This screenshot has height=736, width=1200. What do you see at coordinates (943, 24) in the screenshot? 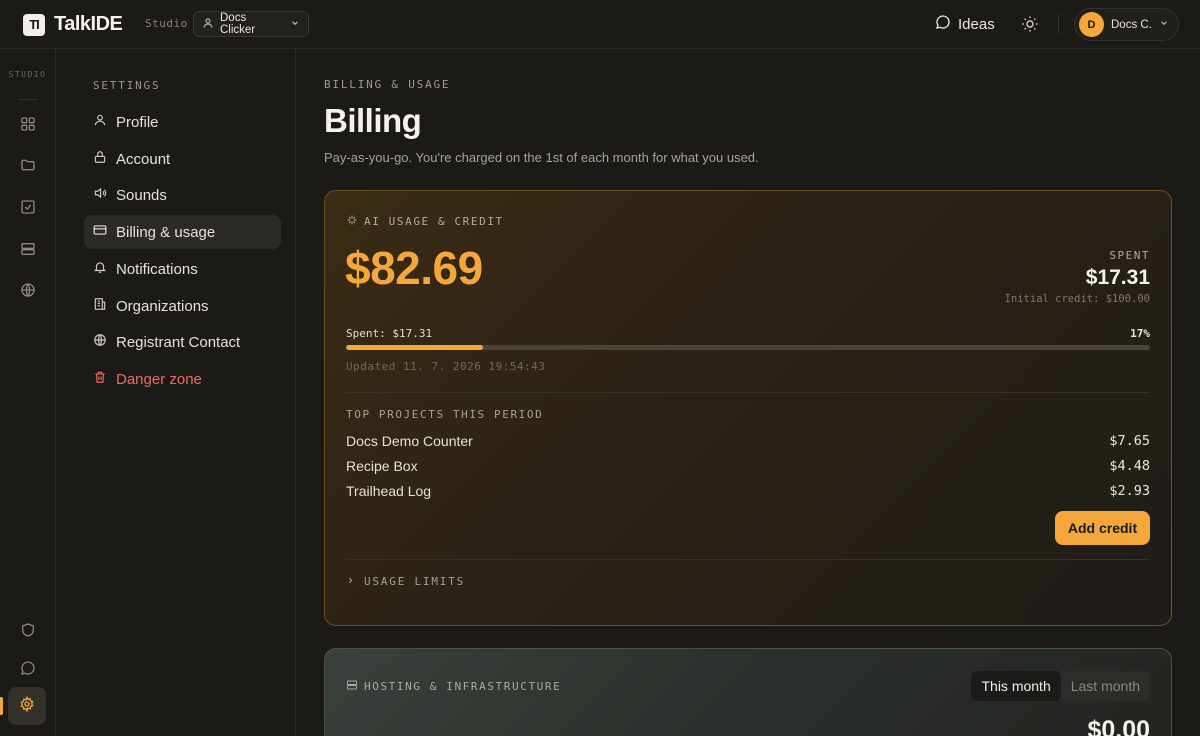
I see `chat-bubble-icon` at bounding box center [943, 24].